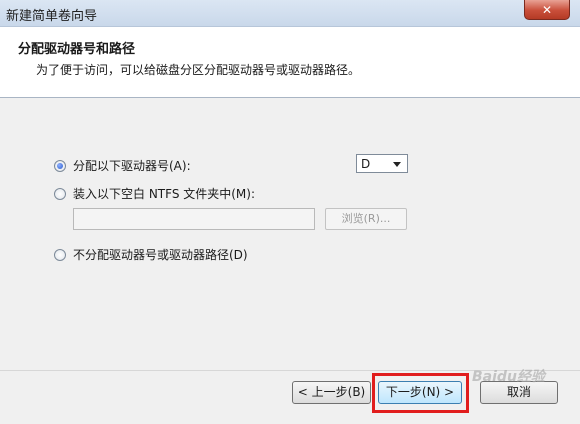 The image size is (580, 424). Describe the element at coordinates (164, 194) in the screenshot. I see `mount-folder-label: 装入以下空白 NTFS 文件夹中(M):` at that location.